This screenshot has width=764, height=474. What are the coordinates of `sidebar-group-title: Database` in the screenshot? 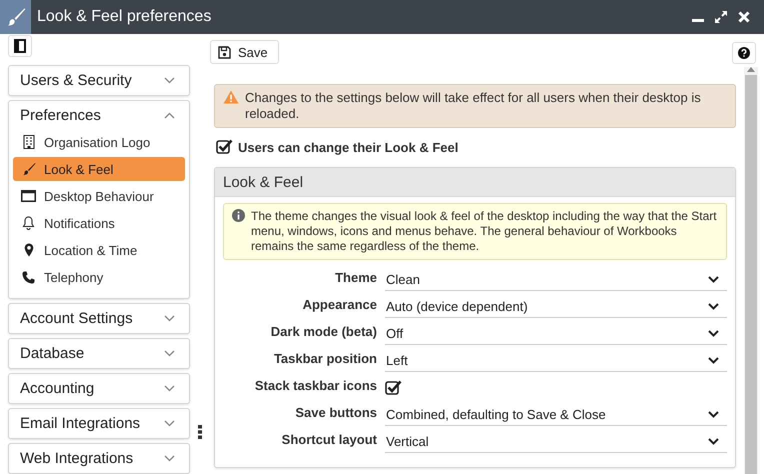 It's located at (52, 353).